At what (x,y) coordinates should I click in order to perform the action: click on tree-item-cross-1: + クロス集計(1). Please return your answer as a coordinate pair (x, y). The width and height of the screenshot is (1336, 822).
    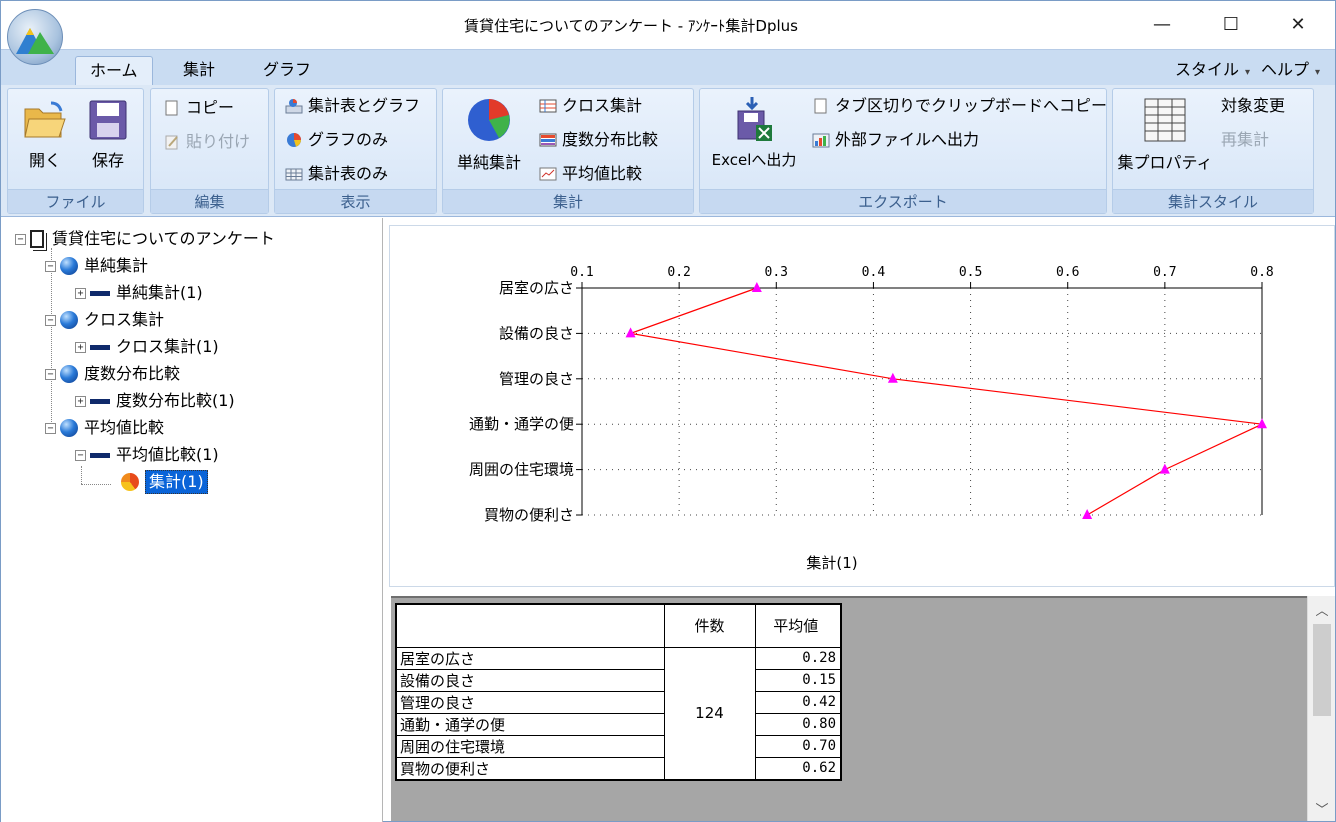
    Looking at the image, I should click on (147, 347).